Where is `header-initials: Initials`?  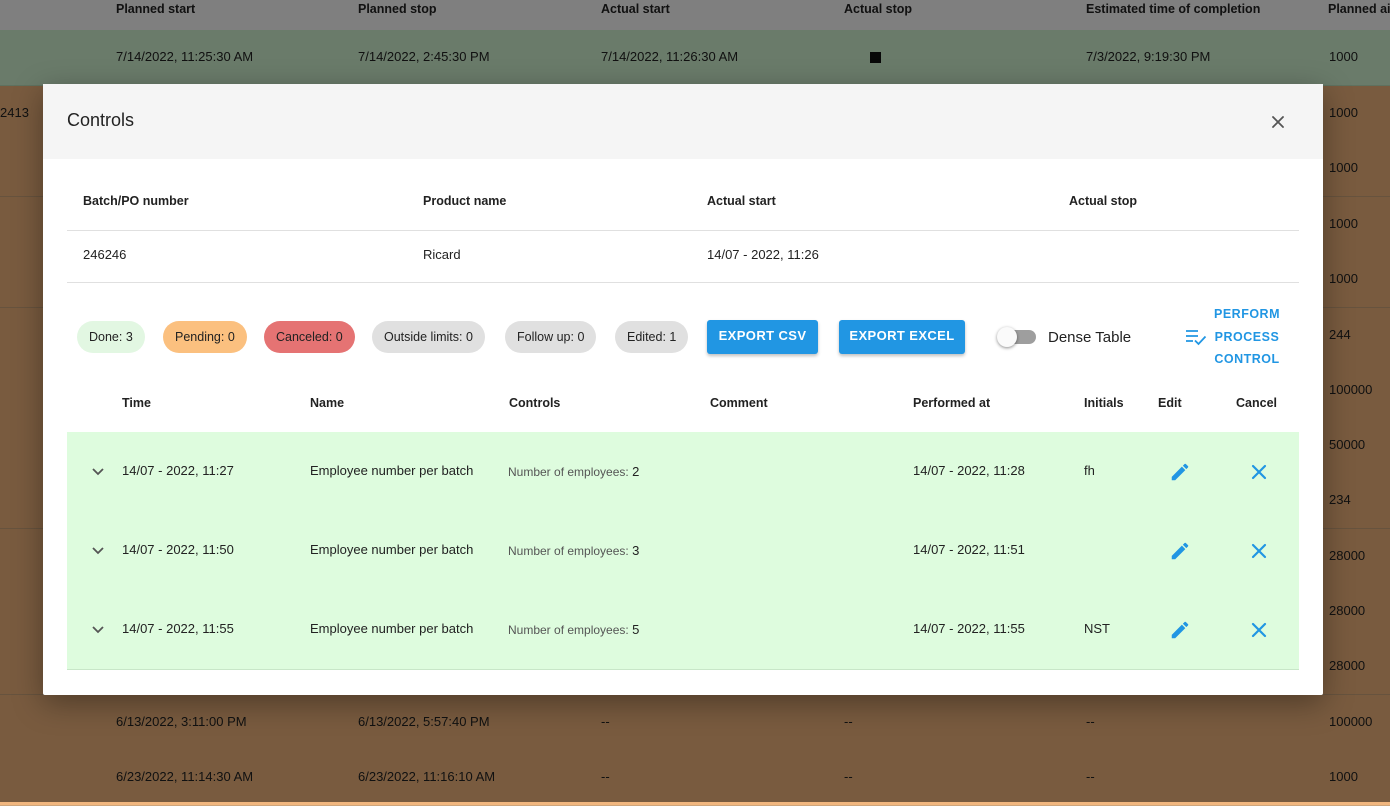 header-initials: Initials is located at coordinates (1104, 403).